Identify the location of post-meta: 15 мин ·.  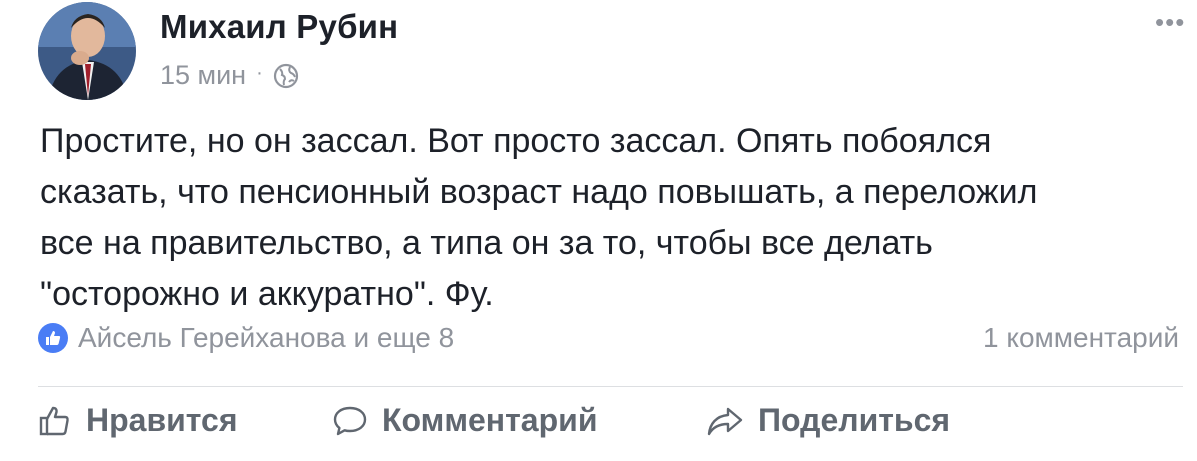
(229, 75).